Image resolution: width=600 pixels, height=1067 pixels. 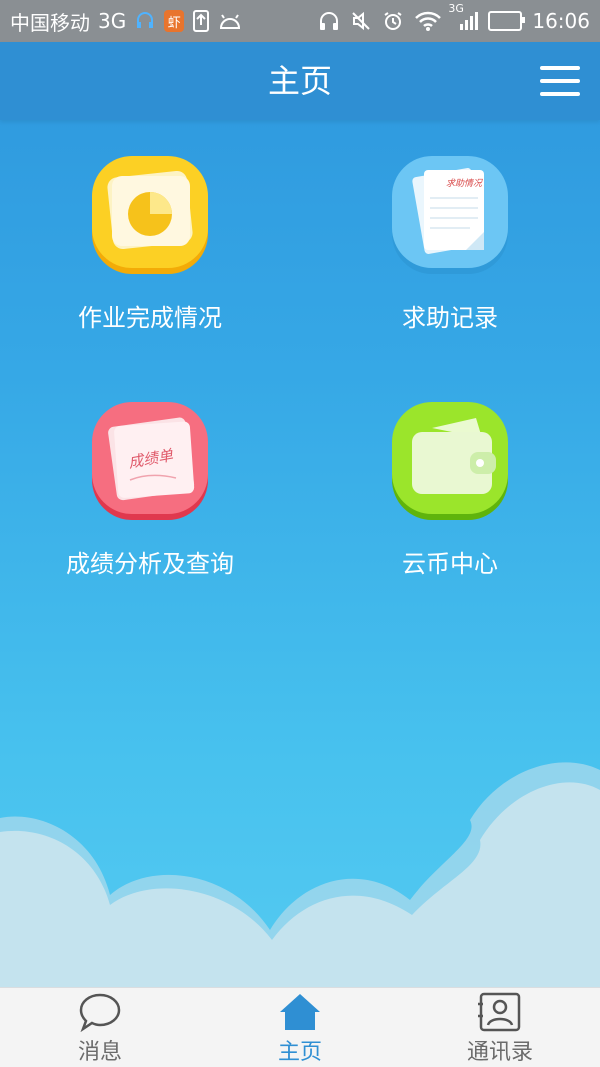 What do you see at coordinates (450, 318) in the screenshot?
I see `tile-label: 求助记录` at bounding box center [450, 318].